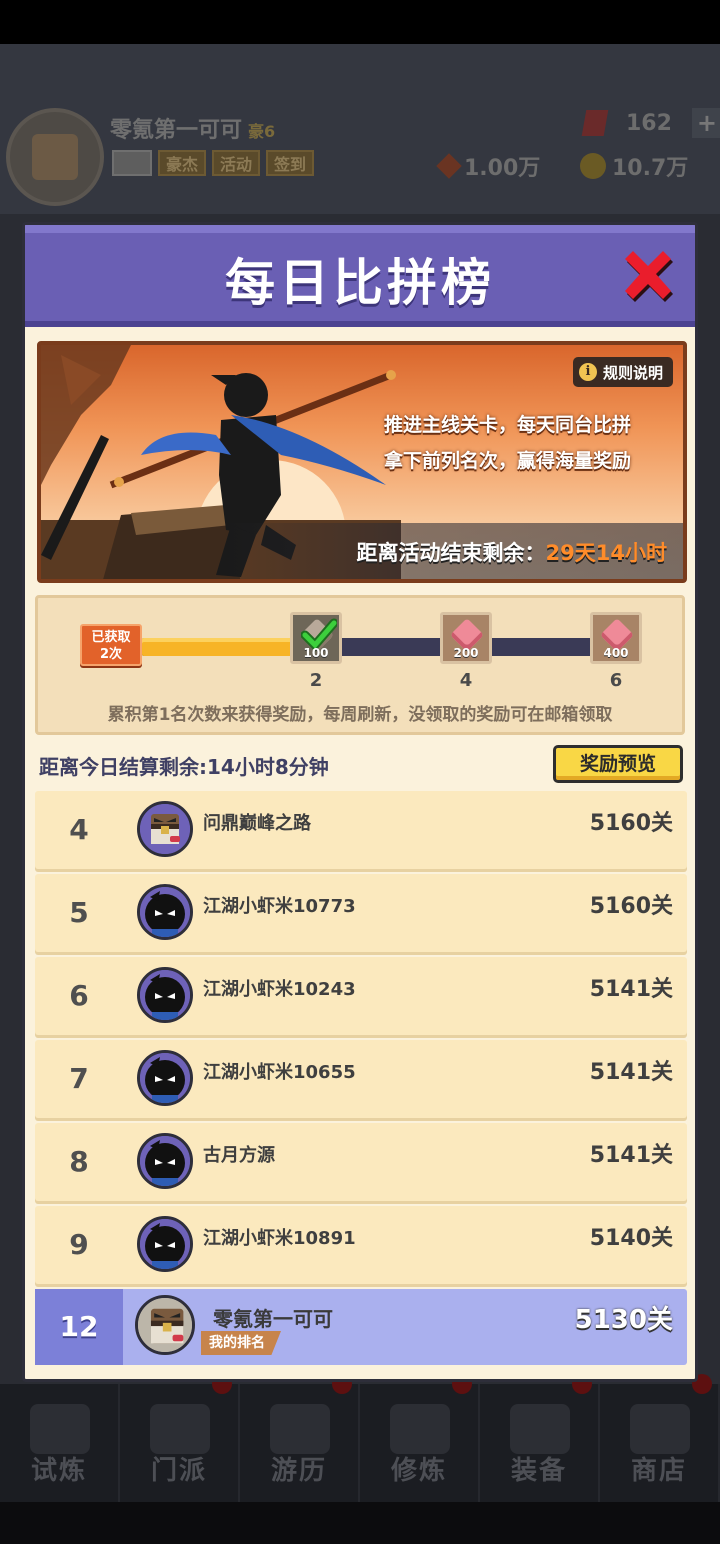  I want to click on rank-number: 6, so click(79, 995).